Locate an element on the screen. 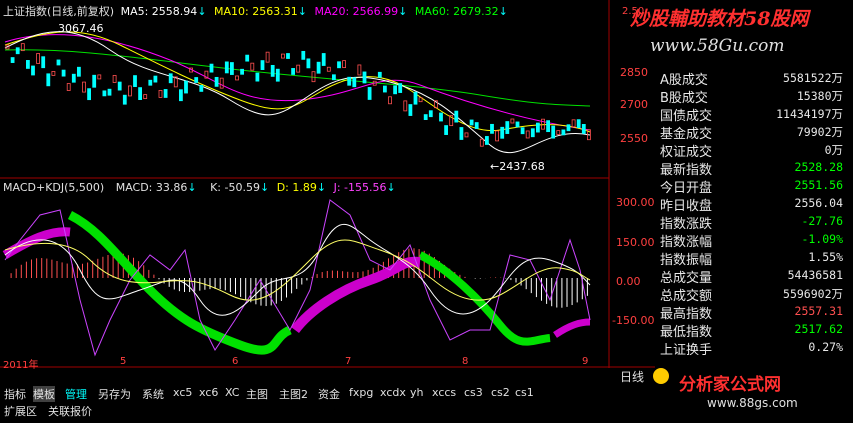 This screenshot has width=853, height=423. toolbar2-item: 扩展区 is located at coordinates (20, 411).